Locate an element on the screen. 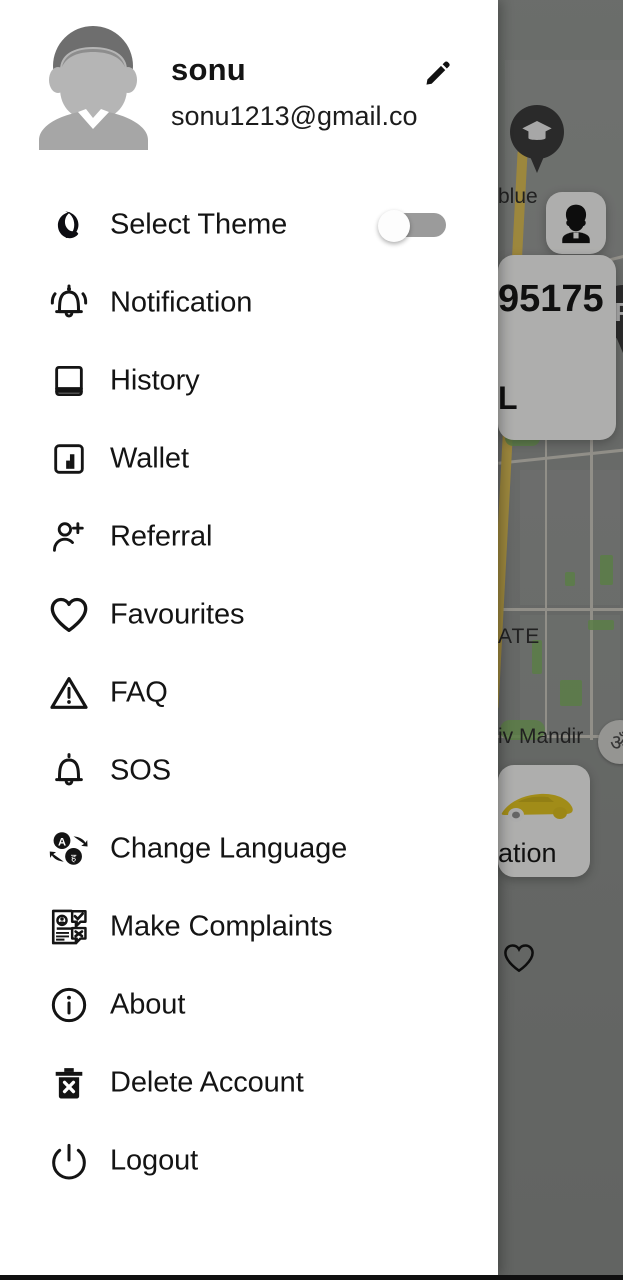  svg-text: A is located at coordinates (62, 843).